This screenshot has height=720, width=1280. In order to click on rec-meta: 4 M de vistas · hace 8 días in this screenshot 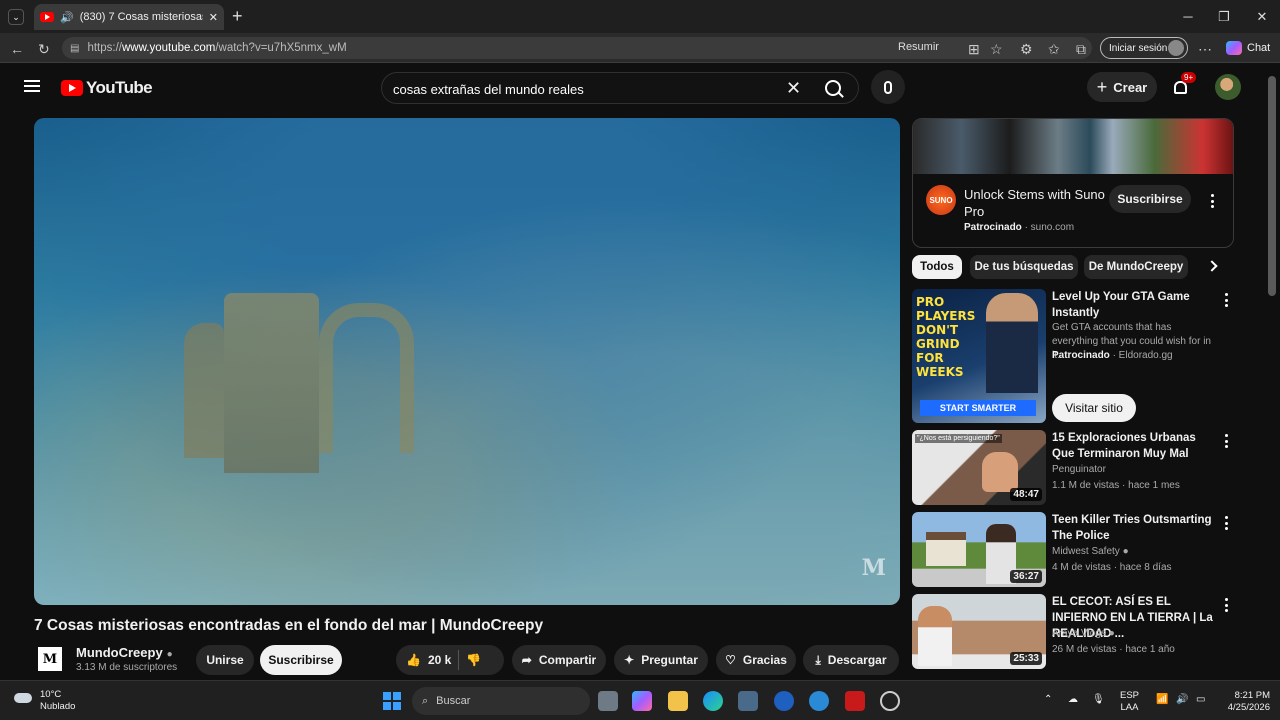, I will do `click(1112, 567)`.